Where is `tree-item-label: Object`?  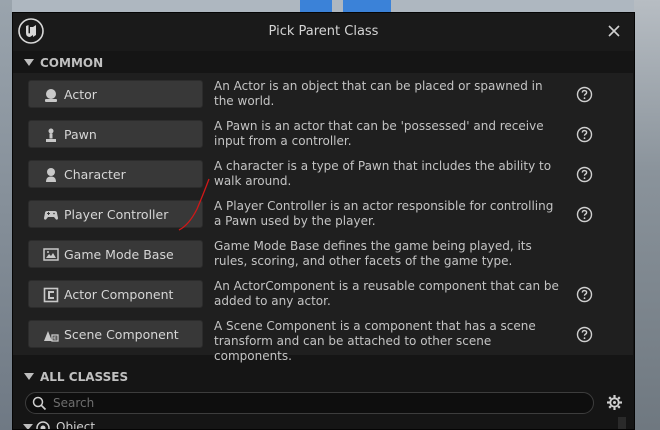 tree-item-label: Object is located at coordinates (76, 425).